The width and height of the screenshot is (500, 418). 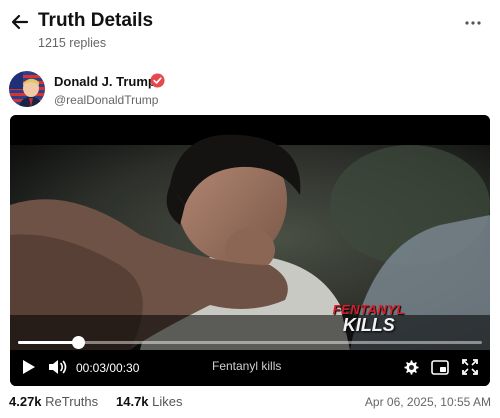 I want to click on duration: 00:30, so click(x=124, y=368).